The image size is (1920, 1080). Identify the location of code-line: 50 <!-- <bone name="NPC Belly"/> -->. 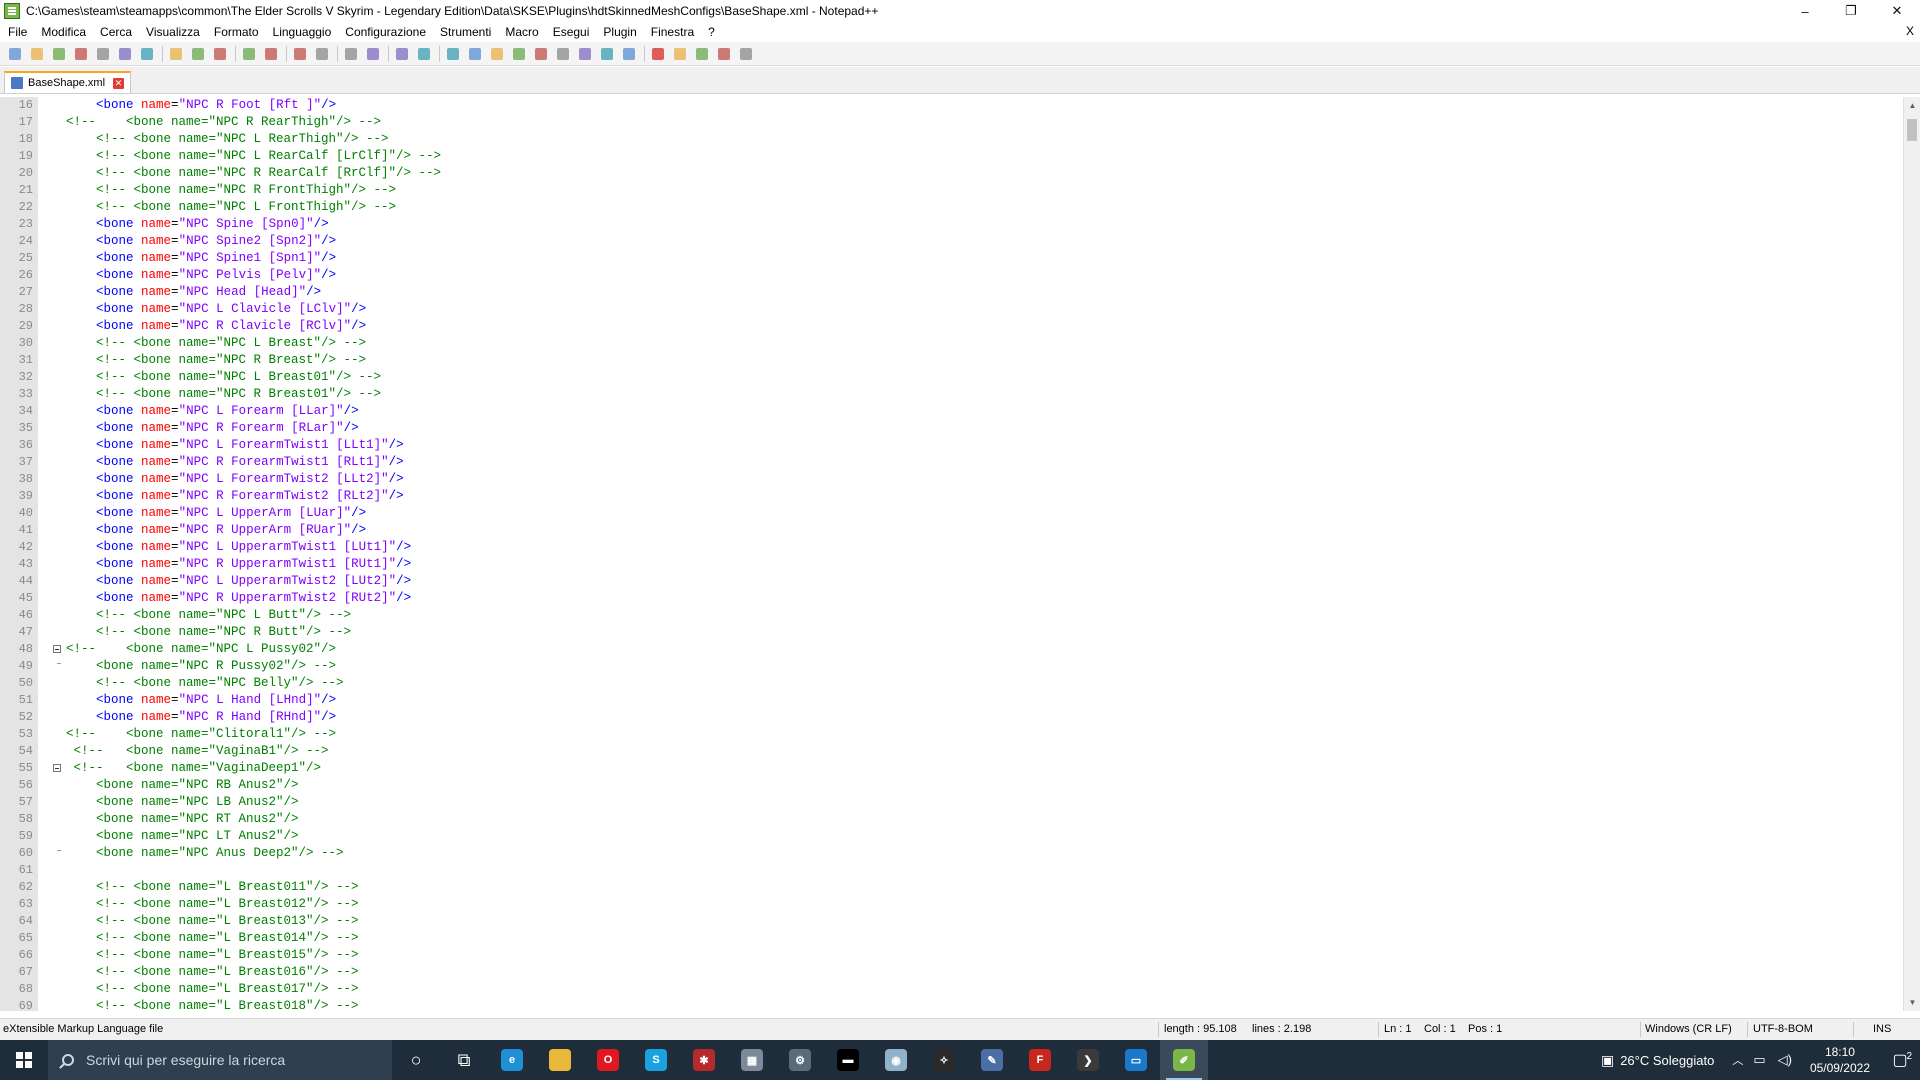
(950, 683).